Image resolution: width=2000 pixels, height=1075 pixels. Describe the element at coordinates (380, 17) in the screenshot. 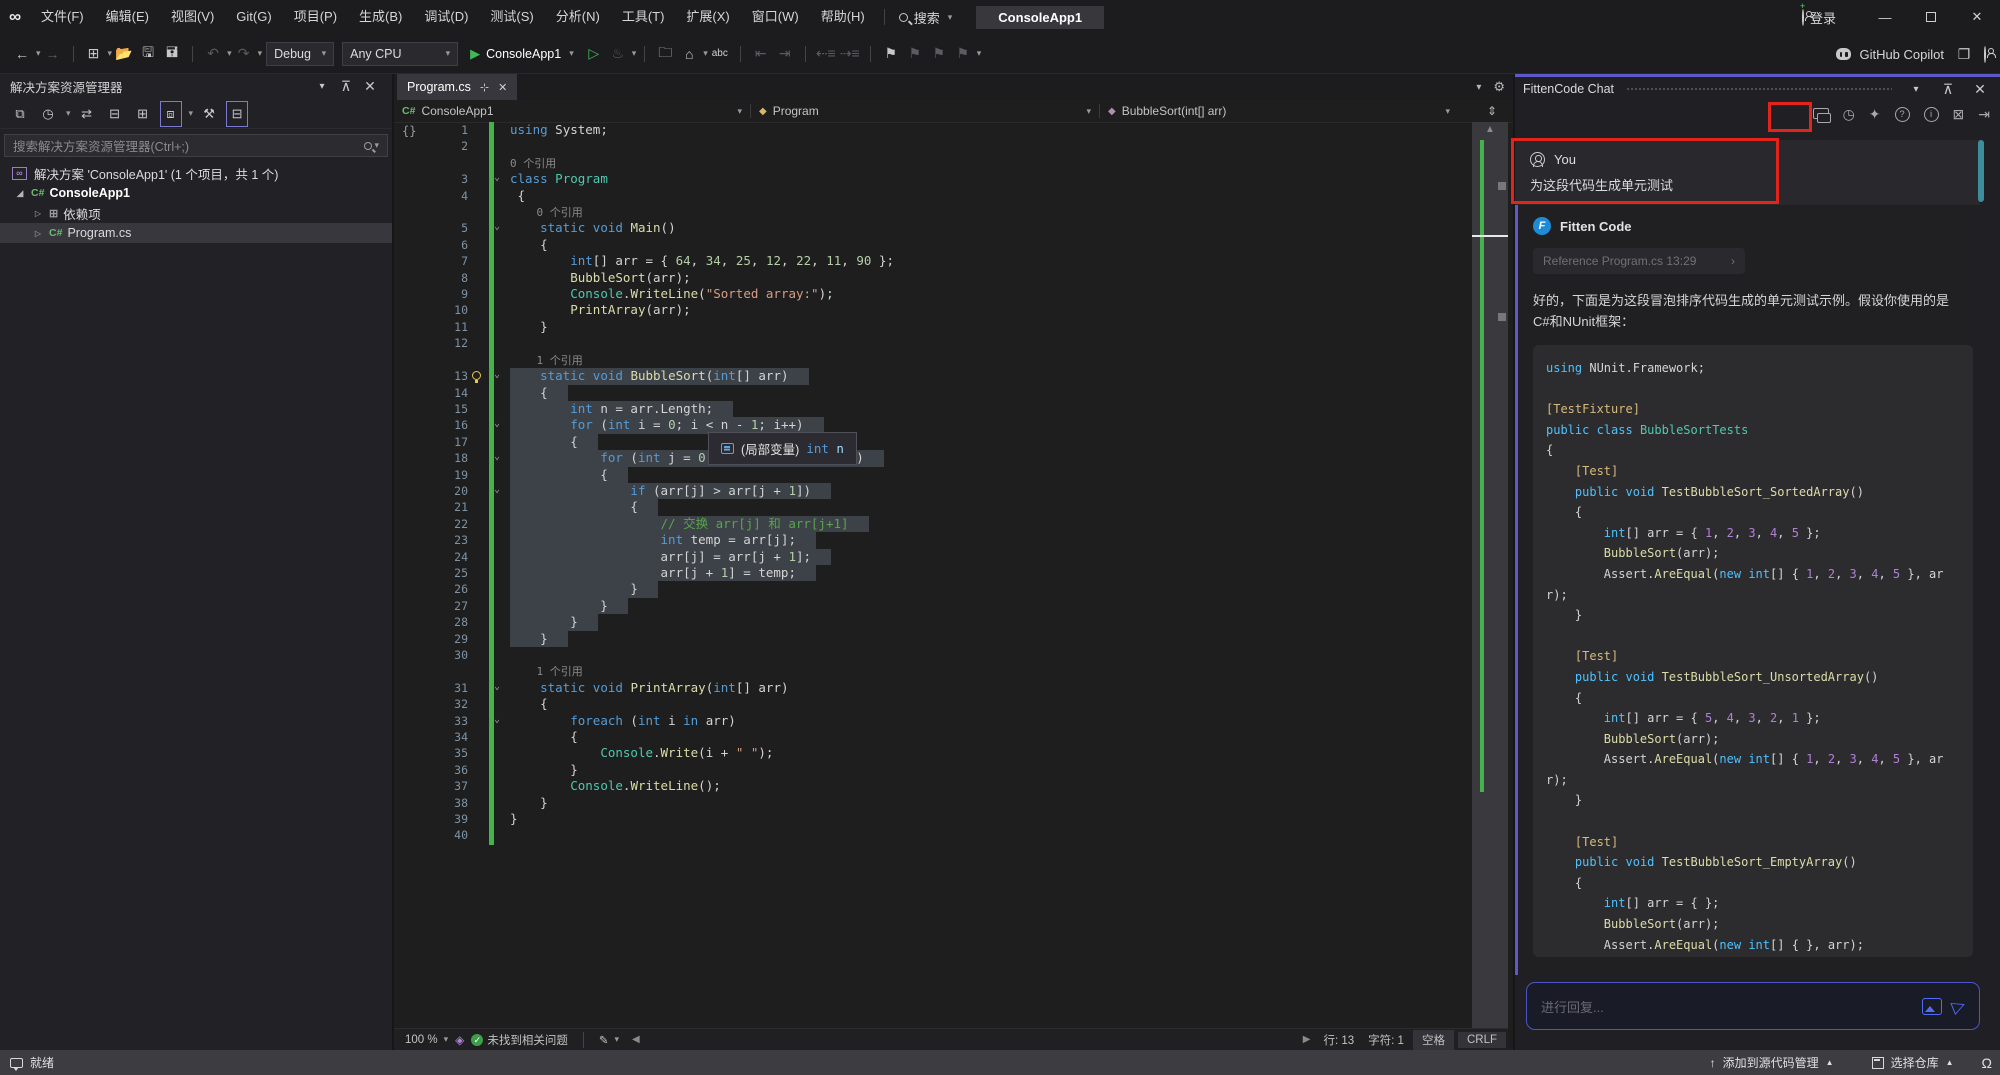

I see `menu-item-5: 生成(B)` at that location.